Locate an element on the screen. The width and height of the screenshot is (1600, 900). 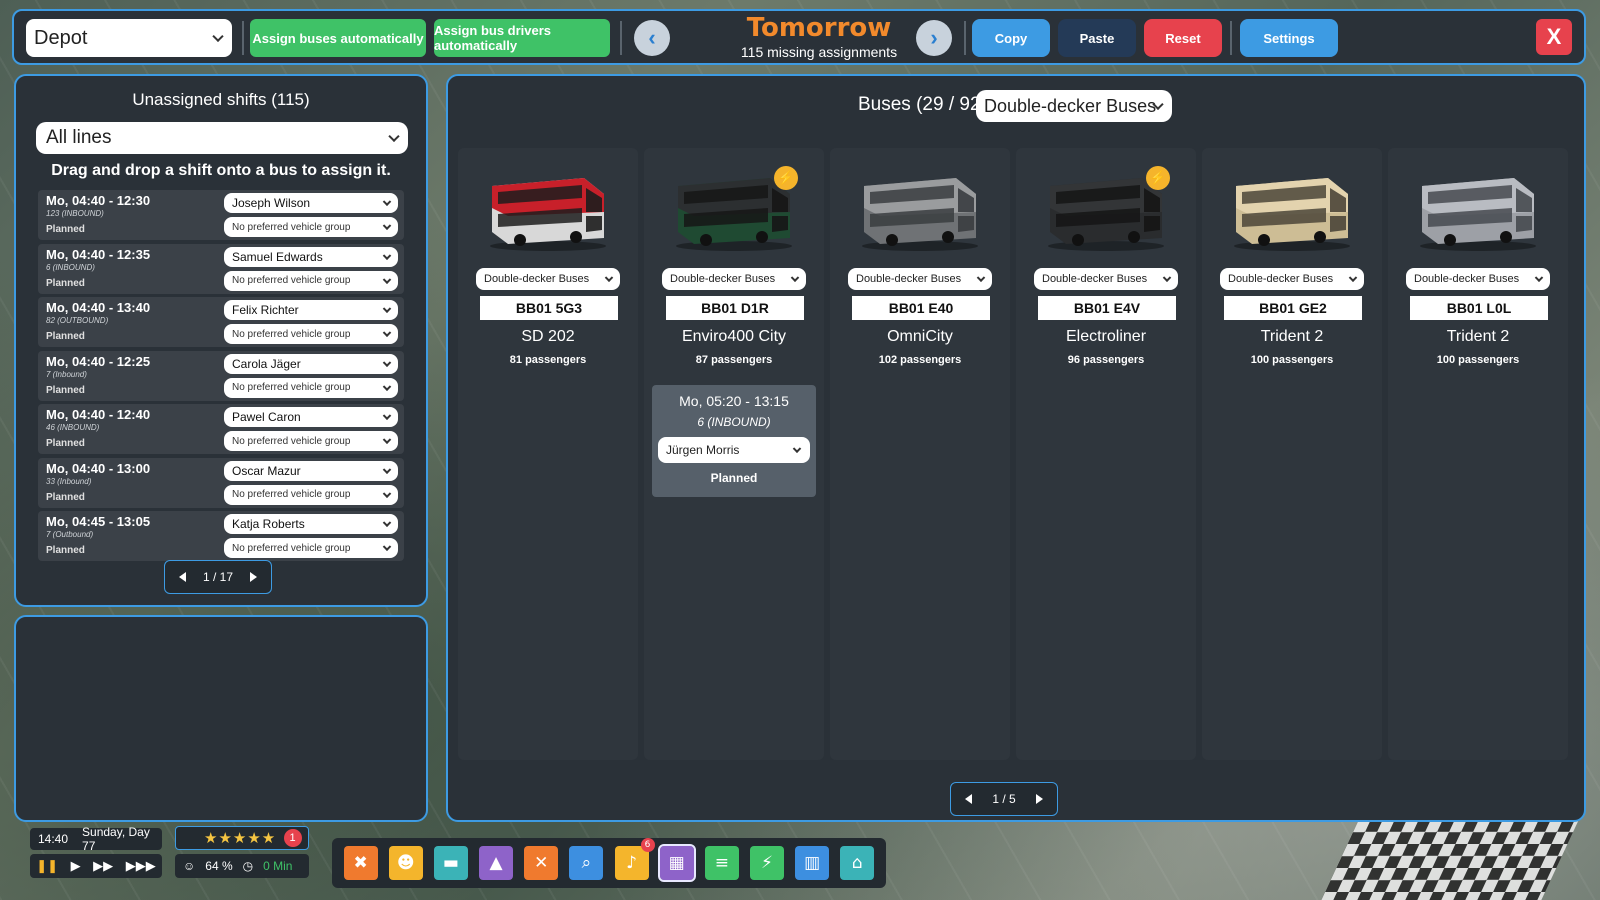
fast-forward-icon: ▶▶ is located at coordinates (103, 866).